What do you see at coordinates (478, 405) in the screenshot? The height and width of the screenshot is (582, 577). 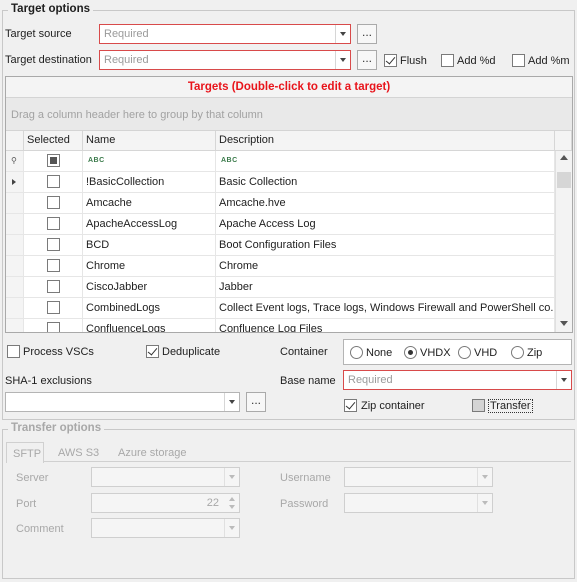 I see `transfer-checkbox` at bounding box center [478, 405].